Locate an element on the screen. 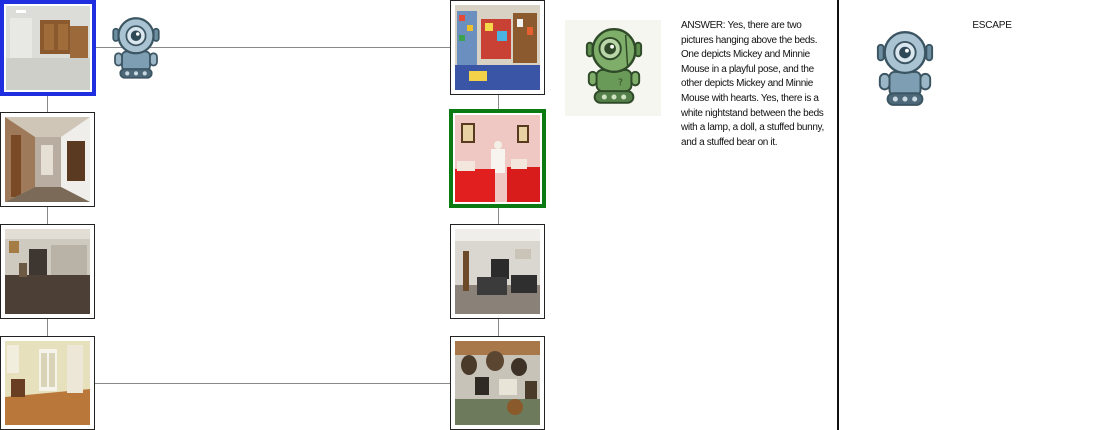 This screenshot has width=1110, height=430. escape-button: ESCAPE is located at coordinates (992, 25).